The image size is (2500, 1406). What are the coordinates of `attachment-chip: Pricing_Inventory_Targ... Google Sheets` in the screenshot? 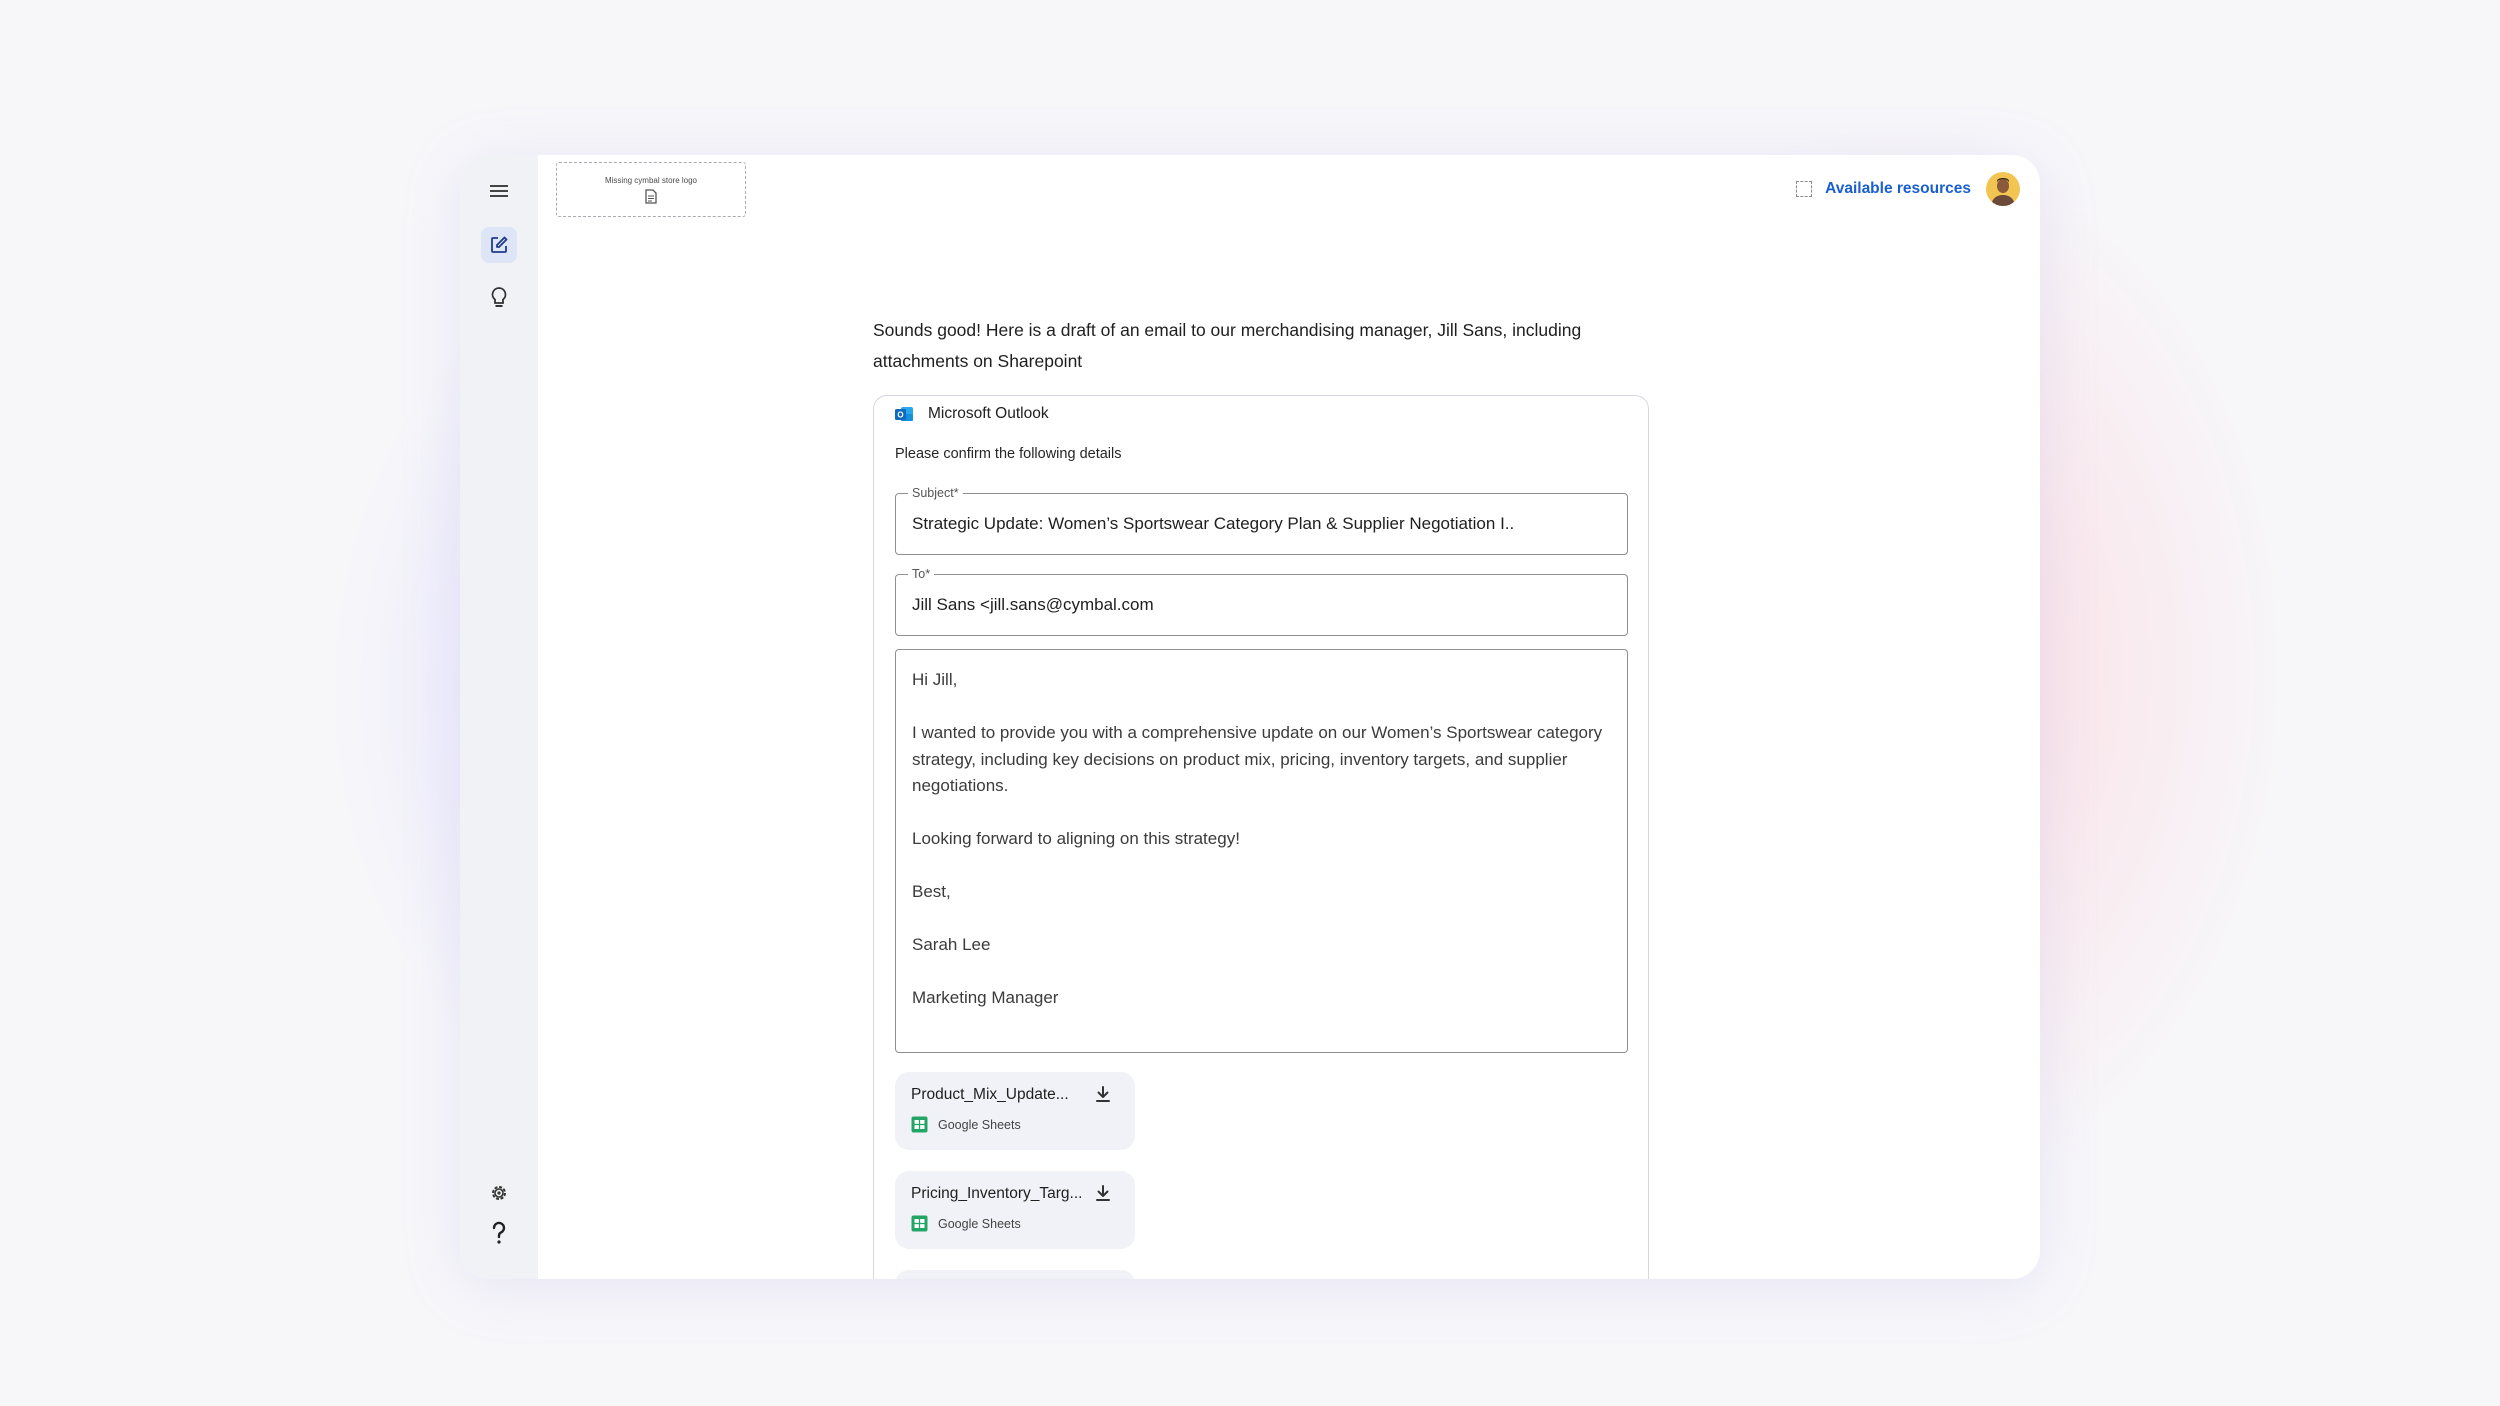 It's located at (1015, 1210).